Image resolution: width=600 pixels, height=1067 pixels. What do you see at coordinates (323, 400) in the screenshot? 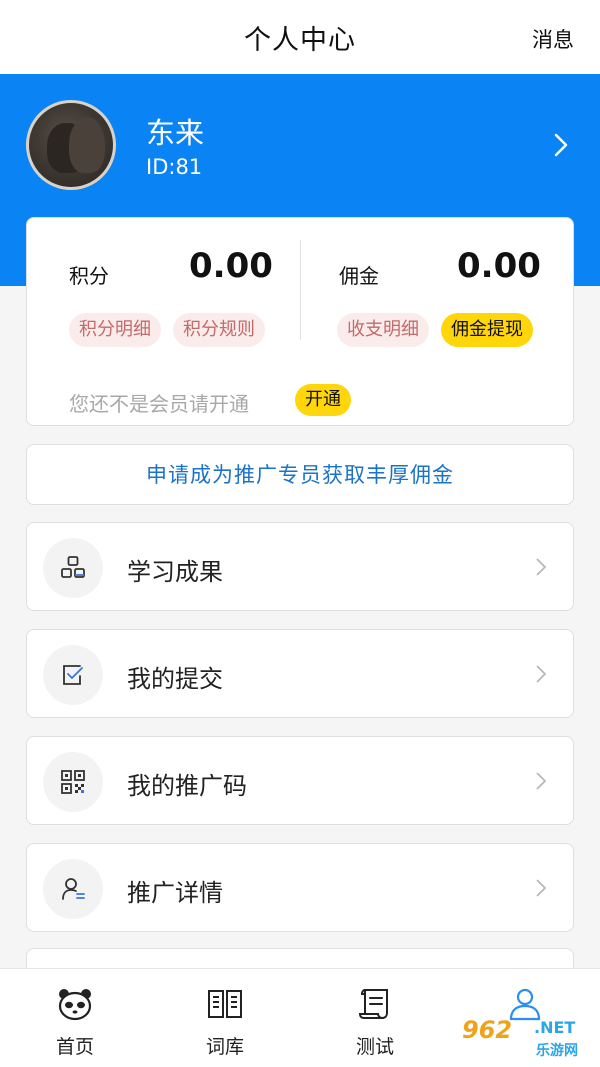
I see `activate-membership-button: 开通` at bounding box center [323, 400].